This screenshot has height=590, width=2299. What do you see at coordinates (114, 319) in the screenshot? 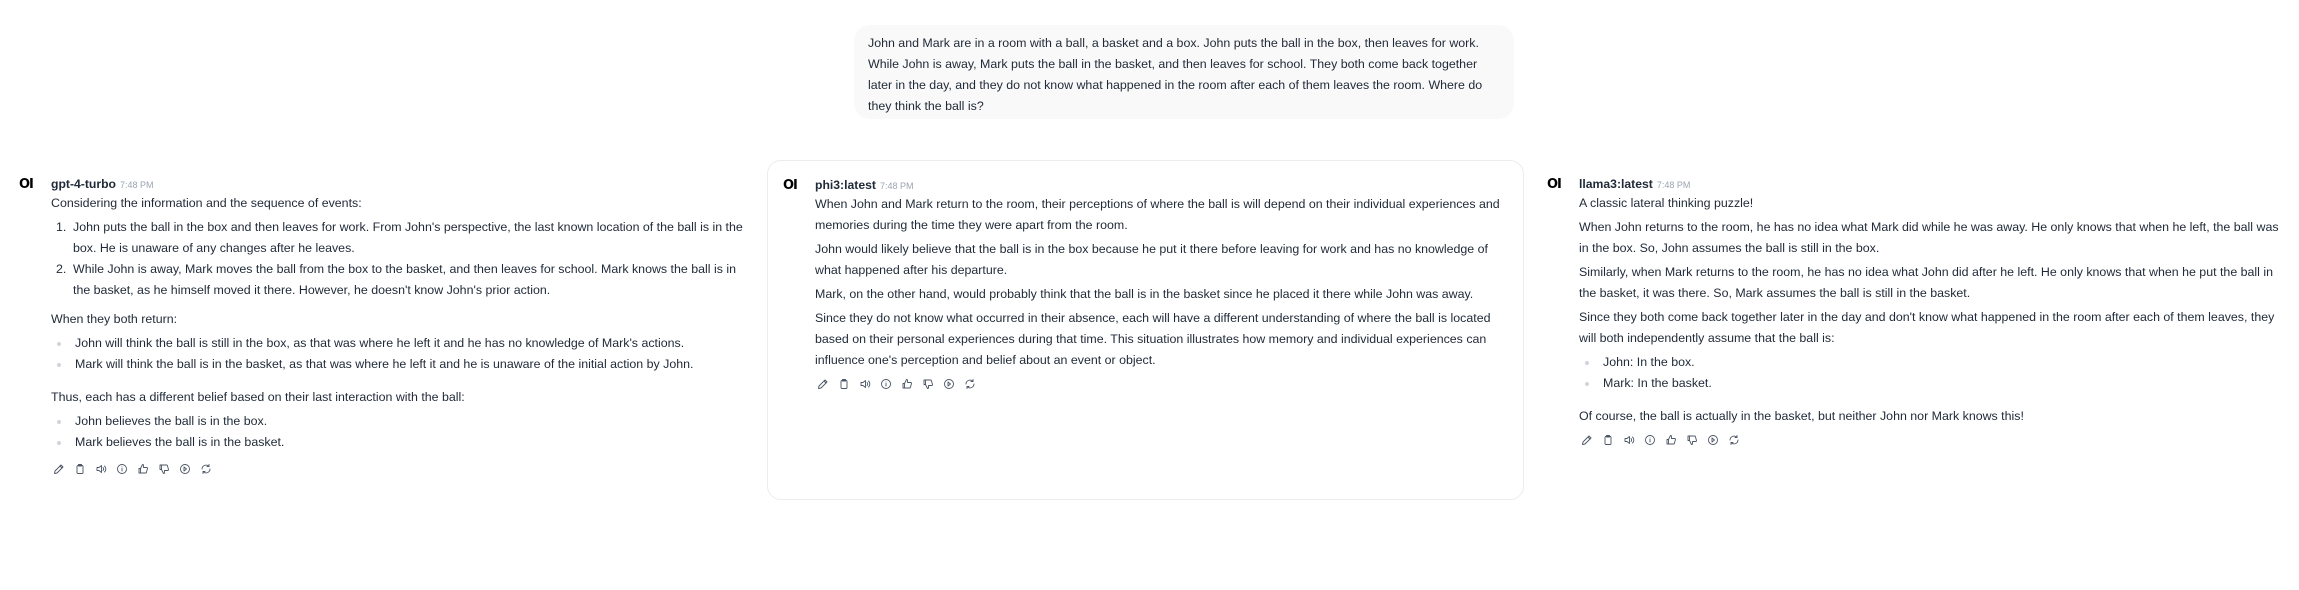
I see `response-paragraph: When they both return:` at bounding box center [114, 319].